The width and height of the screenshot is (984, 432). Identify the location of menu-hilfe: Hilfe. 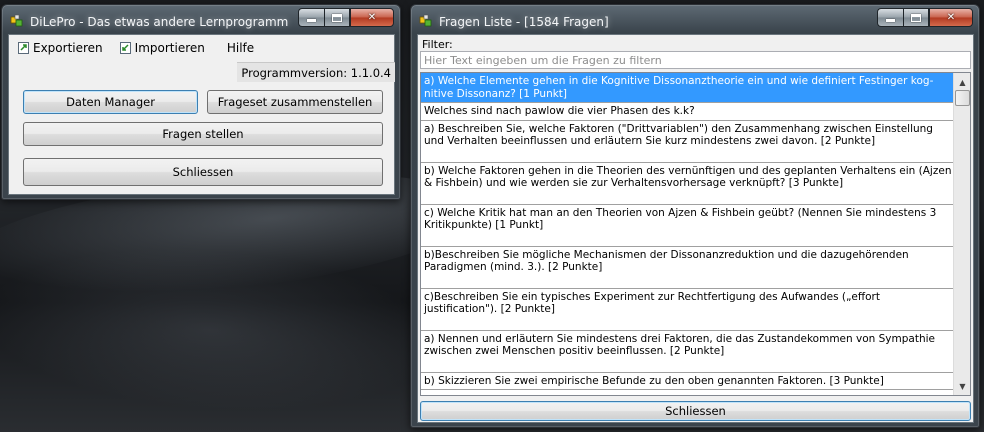
(240, 48).